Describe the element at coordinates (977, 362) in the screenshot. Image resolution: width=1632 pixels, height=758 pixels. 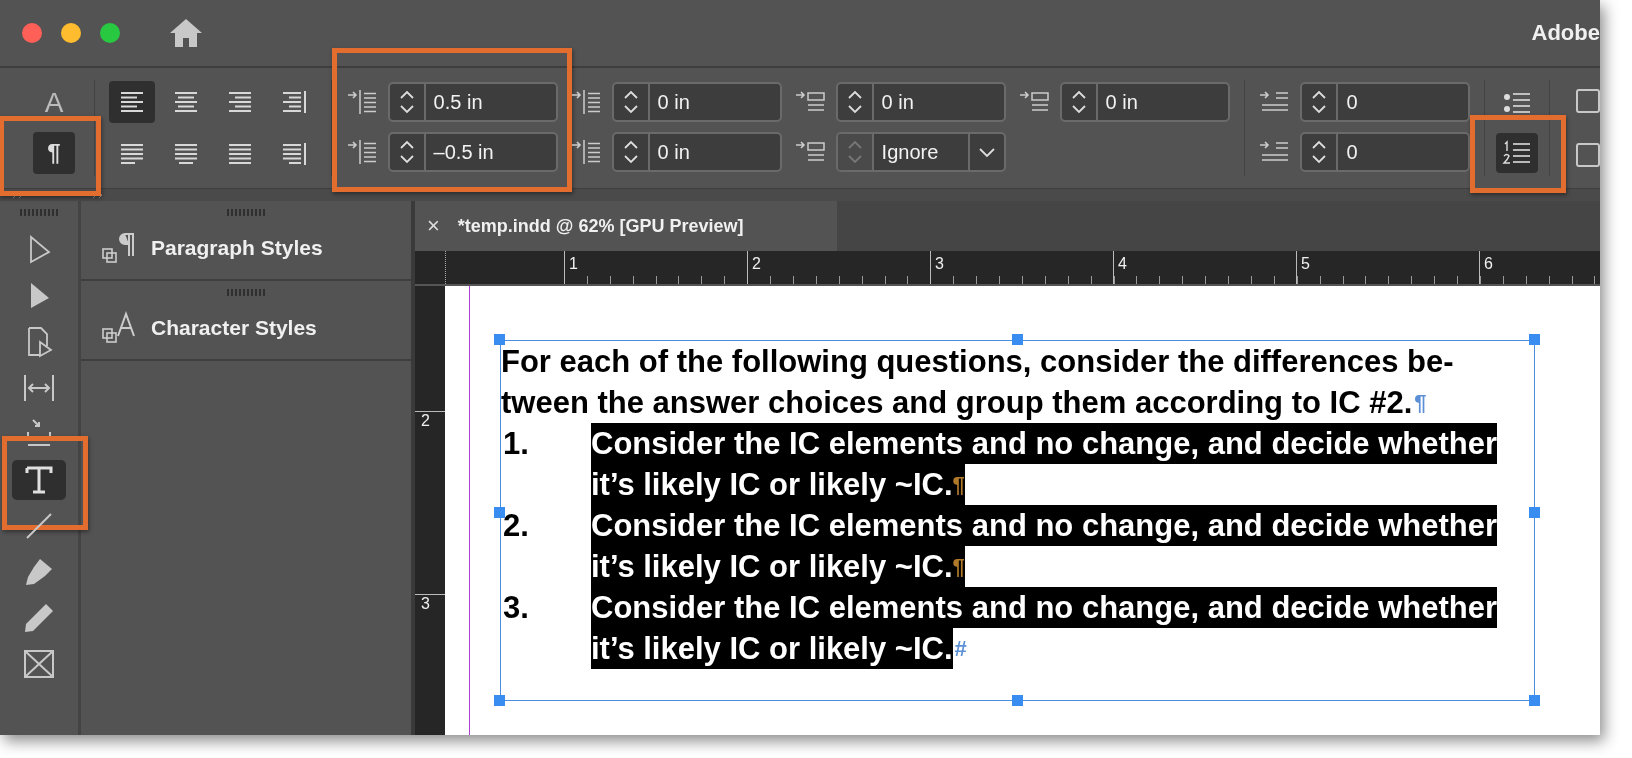
I see `text-line: For each of the following questions, consider the differences be-` at that location.